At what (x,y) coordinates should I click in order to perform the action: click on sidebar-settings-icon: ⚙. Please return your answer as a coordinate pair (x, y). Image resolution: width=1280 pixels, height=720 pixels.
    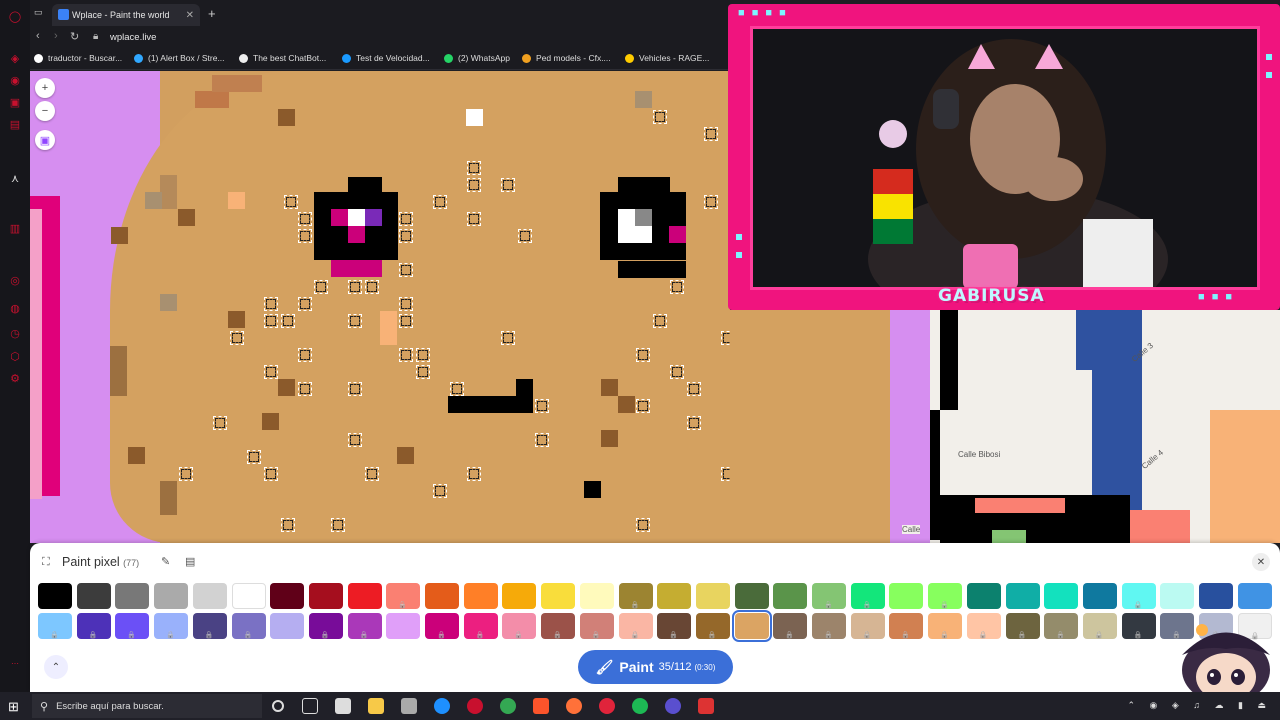
    Looking at the image, I should click on (15, 378).